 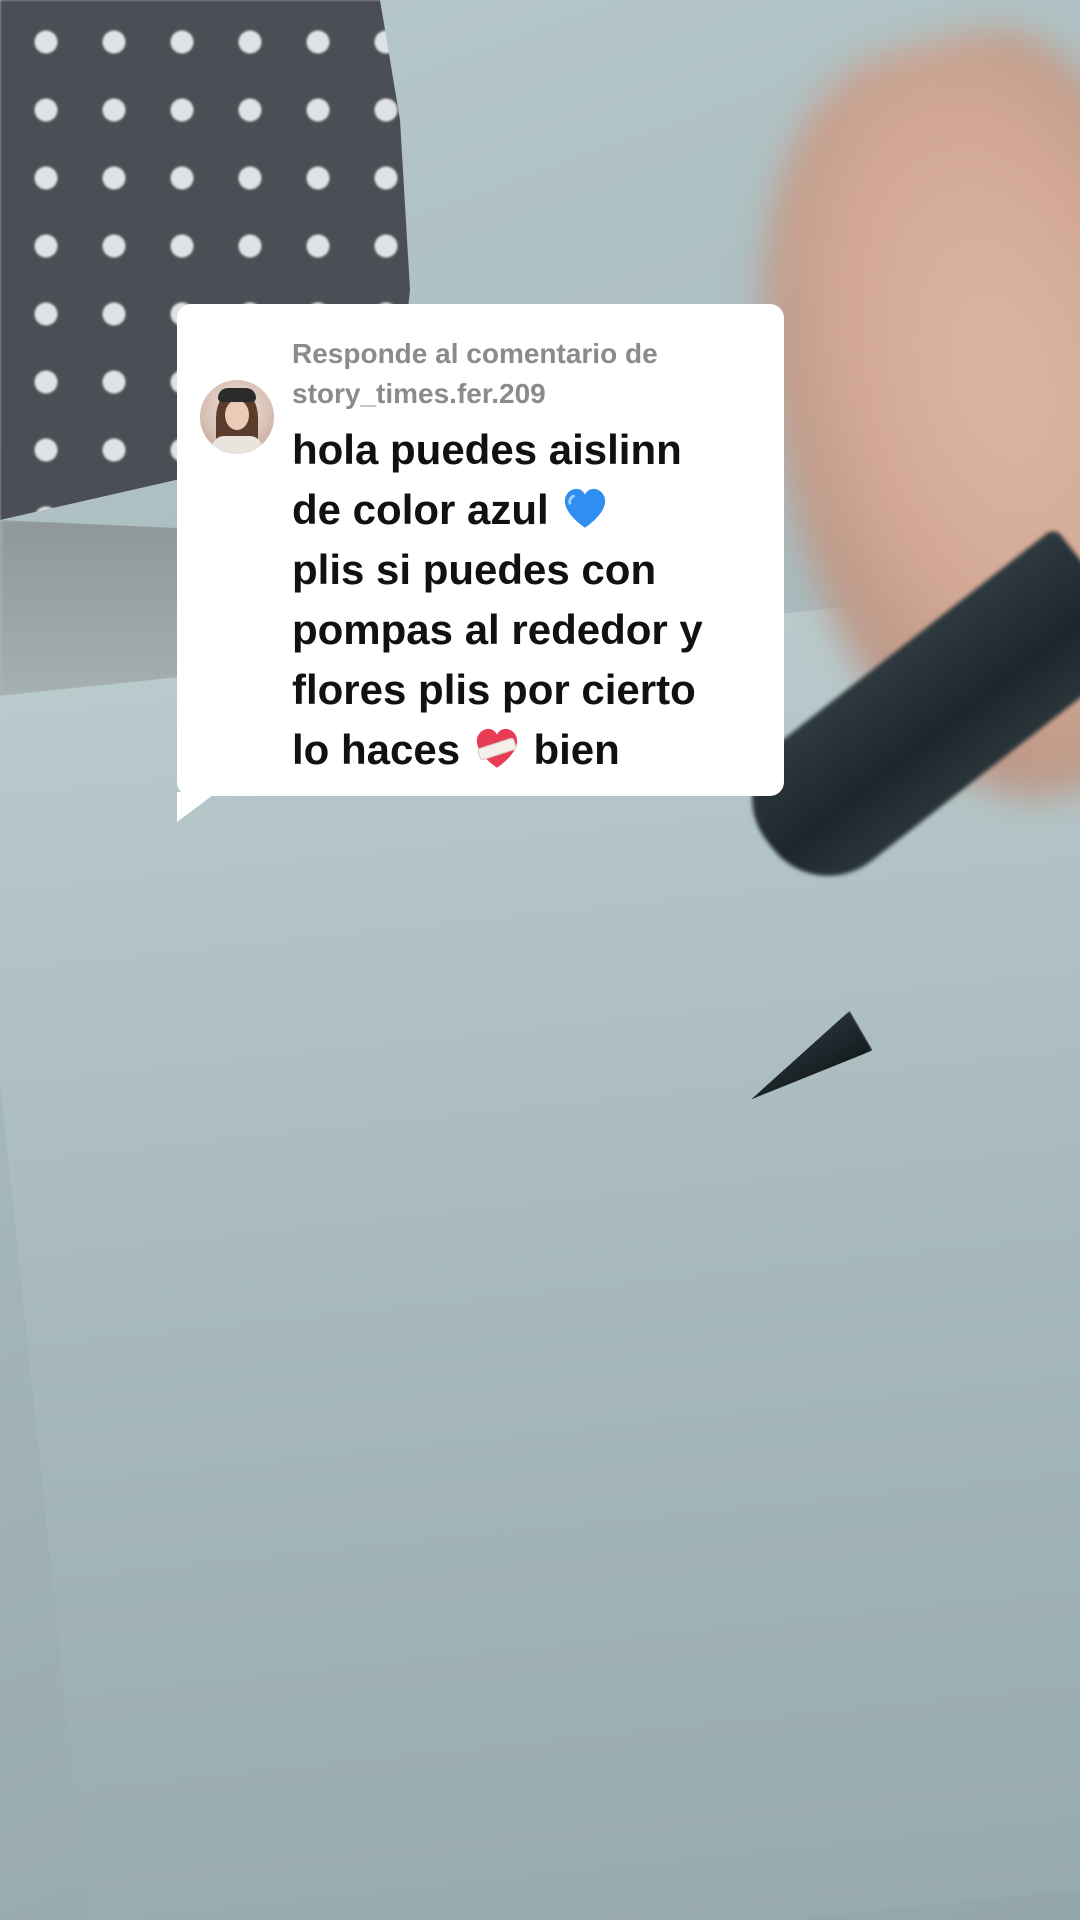 I want to click on avatar-shirt, so click(x=237, y=445).